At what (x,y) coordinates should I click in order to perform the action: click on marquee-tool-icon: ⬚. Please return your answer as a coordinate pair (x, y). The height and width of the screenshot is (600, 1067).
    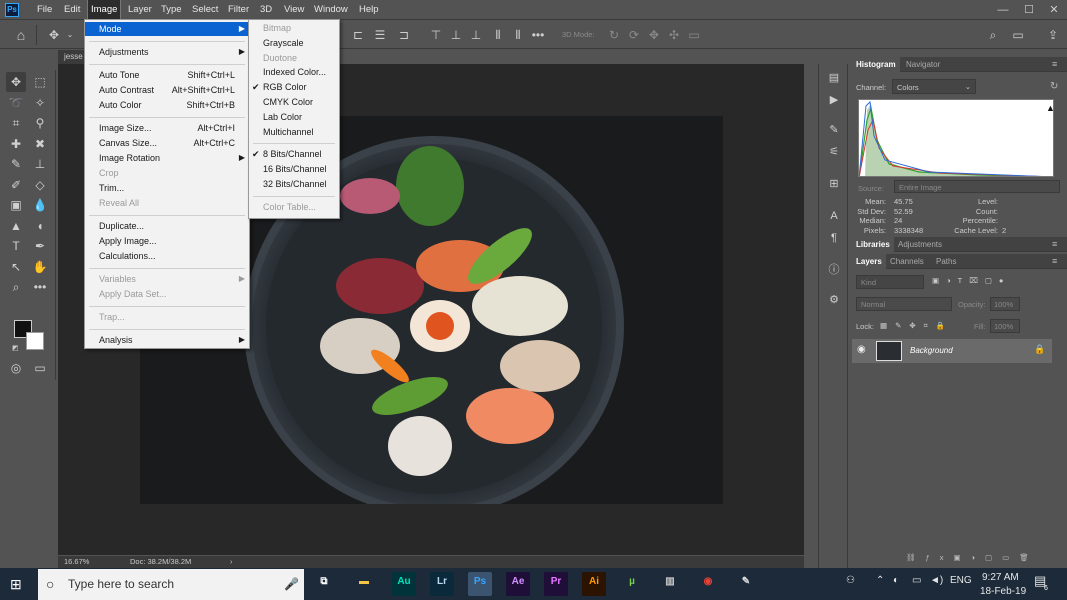
    Looking at the image, I should click on (40, 82).